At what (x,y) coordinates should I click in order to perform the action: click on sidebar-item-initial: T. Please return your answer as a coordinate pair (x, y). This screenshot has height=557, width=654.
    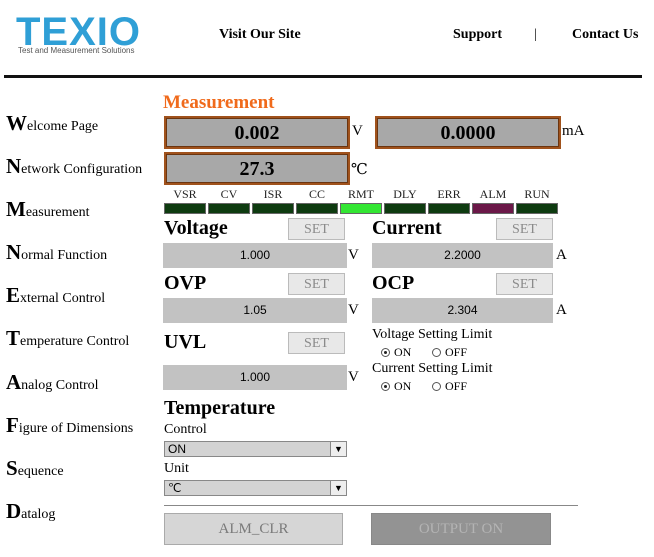
    Looking at the image, I should click on (13, 338).